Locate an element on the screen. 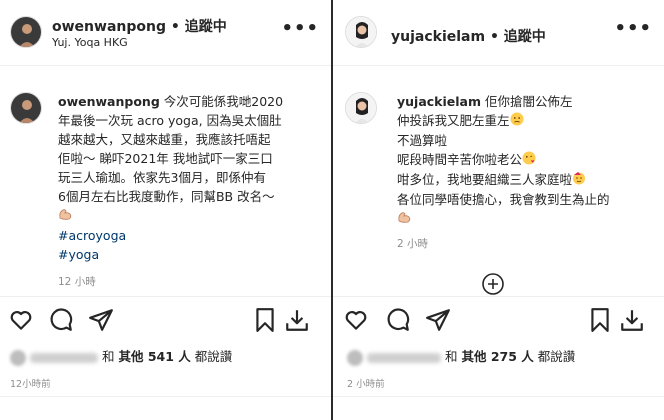  post-time: 2 小時 is located at coordinates (413, 244).